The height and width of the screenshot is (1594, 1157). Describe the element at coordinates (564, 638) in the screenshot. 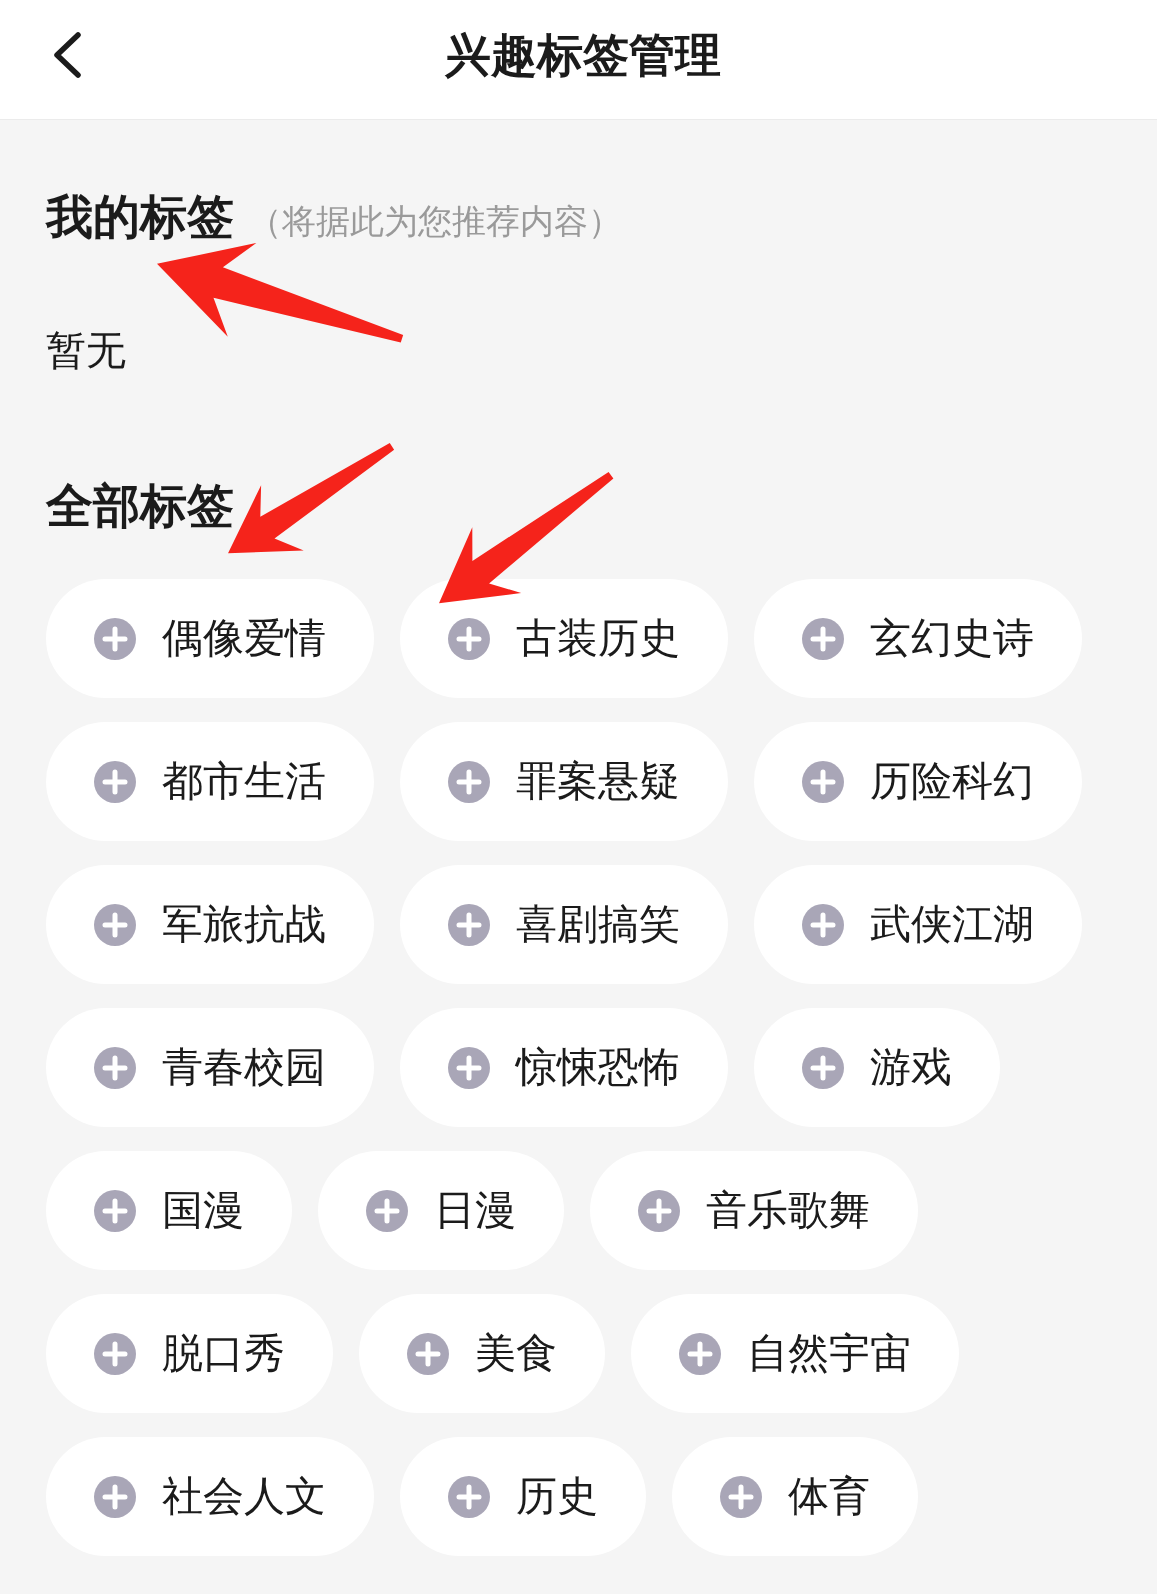

I see `tag-chip: 古装历史` at that location.